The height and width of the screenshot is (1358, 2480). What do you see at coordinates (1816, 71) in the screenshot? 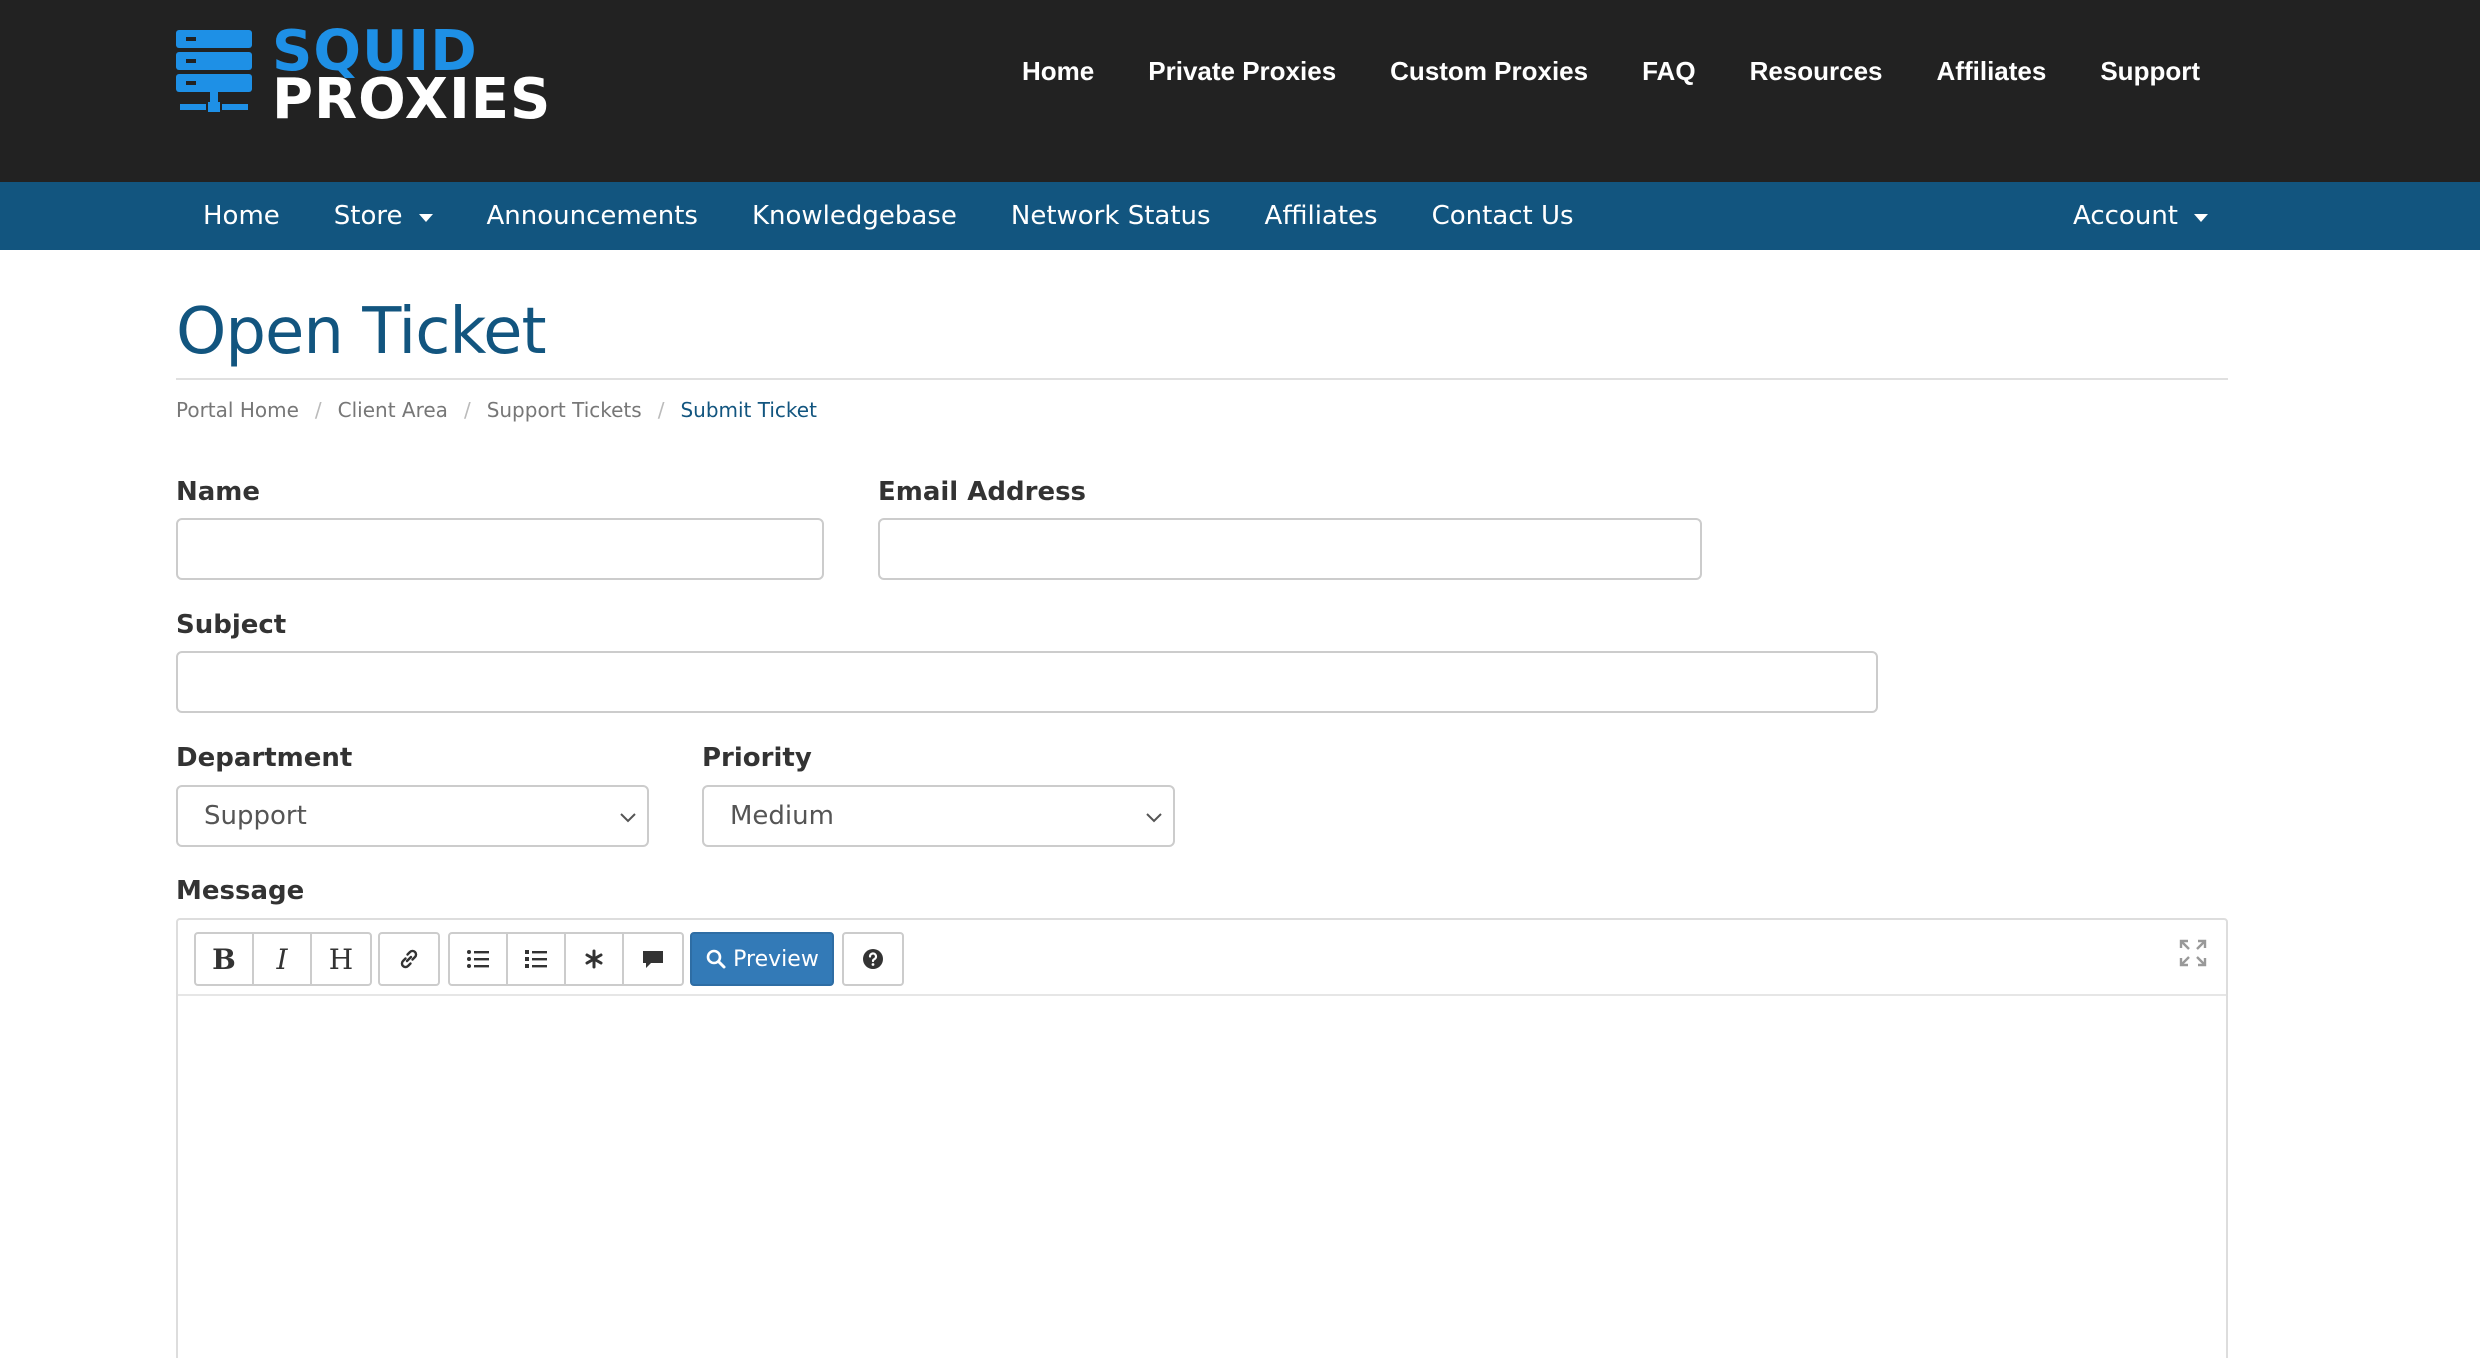
I see `top-nav-resources: Resources` at bounding box center [1816, 71].